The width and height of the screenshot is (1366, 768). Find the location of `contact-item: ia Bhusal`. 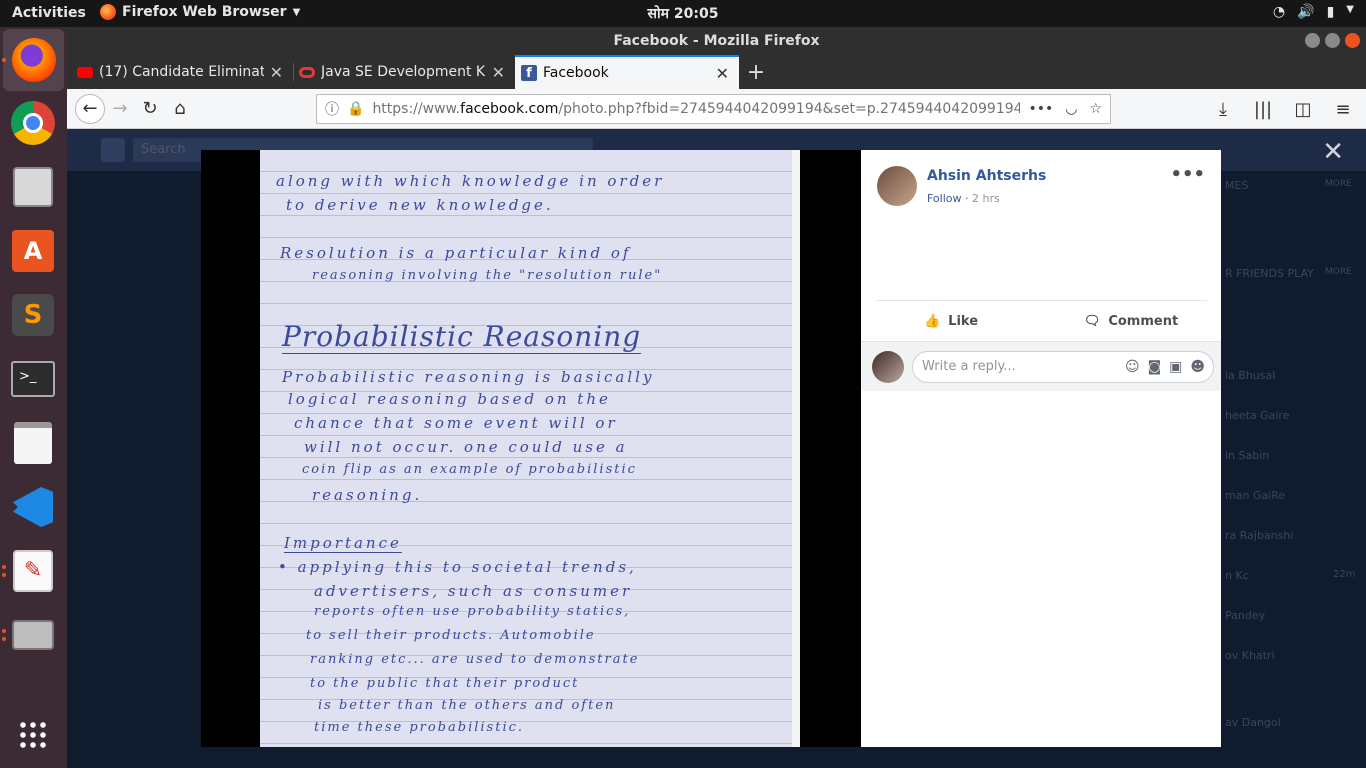

contact-item: ia Bhusal is located at coordinates (1250, 375).